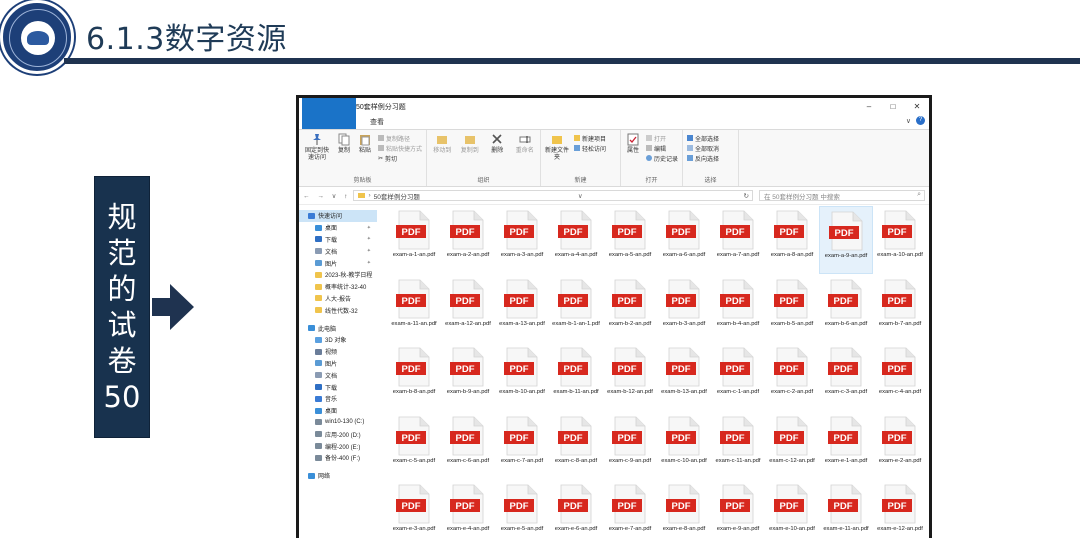  I want to click on paste-shortcut-button: 粘贴快捷方式, so click(400, 148).